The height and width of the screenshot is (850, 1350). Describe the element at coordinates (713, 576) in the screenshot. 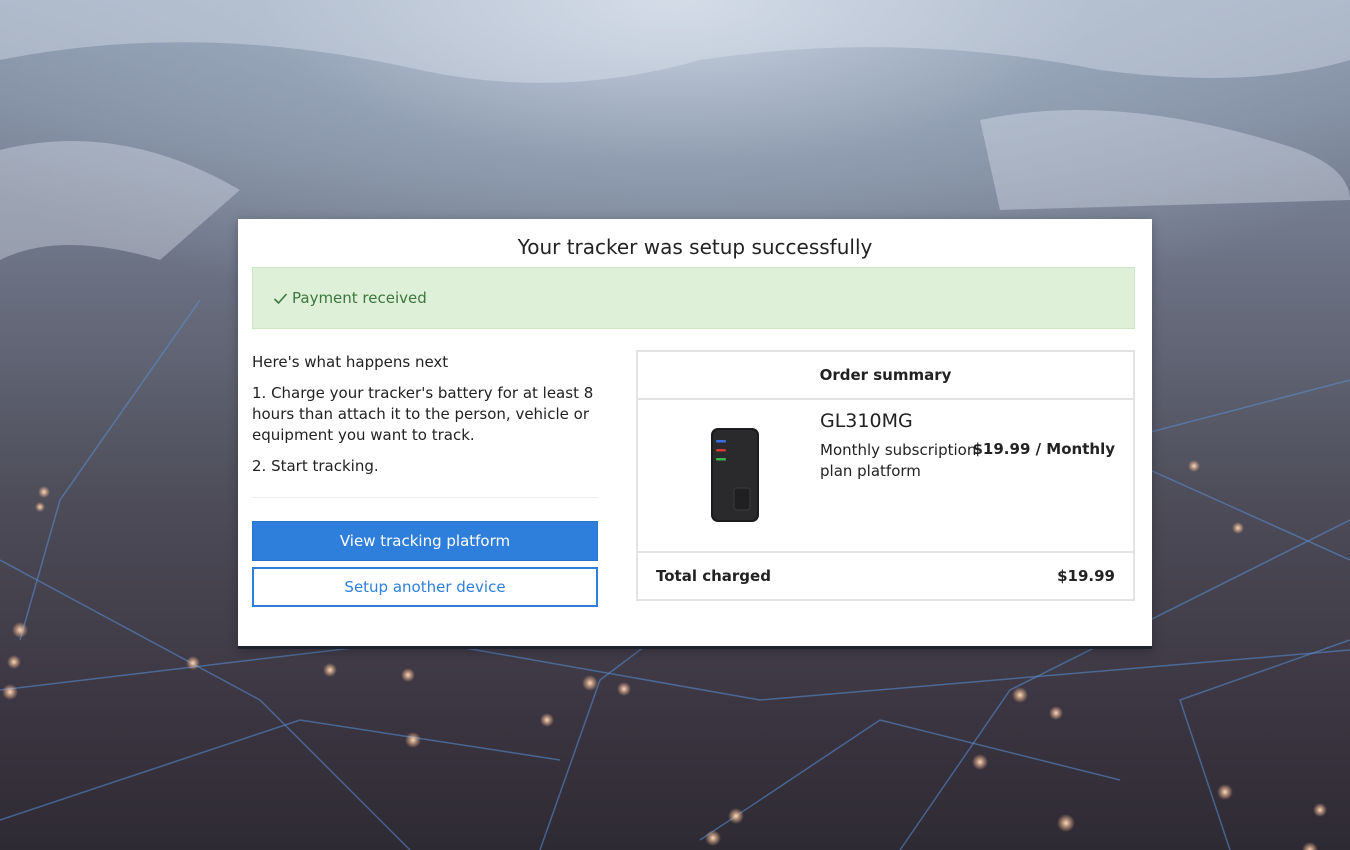

I see `total-label: Total charged` at that location.